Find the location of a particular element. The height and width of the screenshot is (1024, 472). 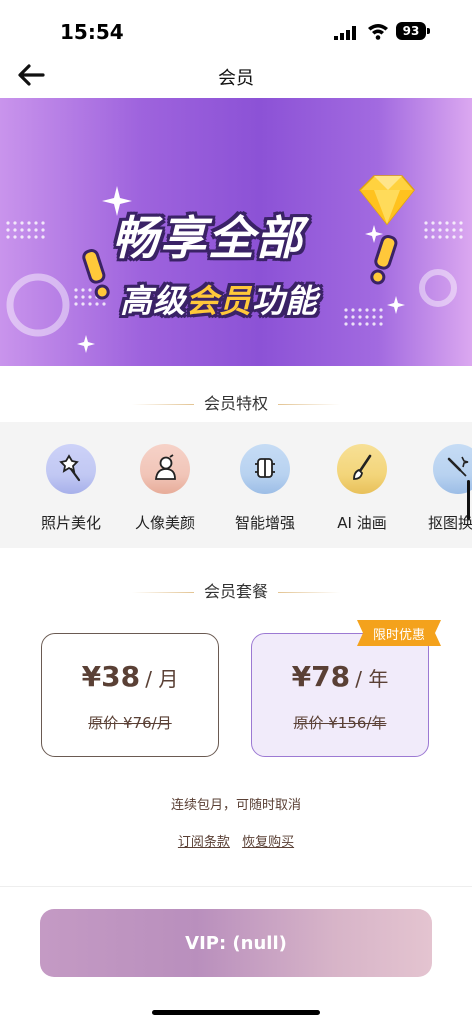

paint-brush-icon is located at coordinates (362, 469).